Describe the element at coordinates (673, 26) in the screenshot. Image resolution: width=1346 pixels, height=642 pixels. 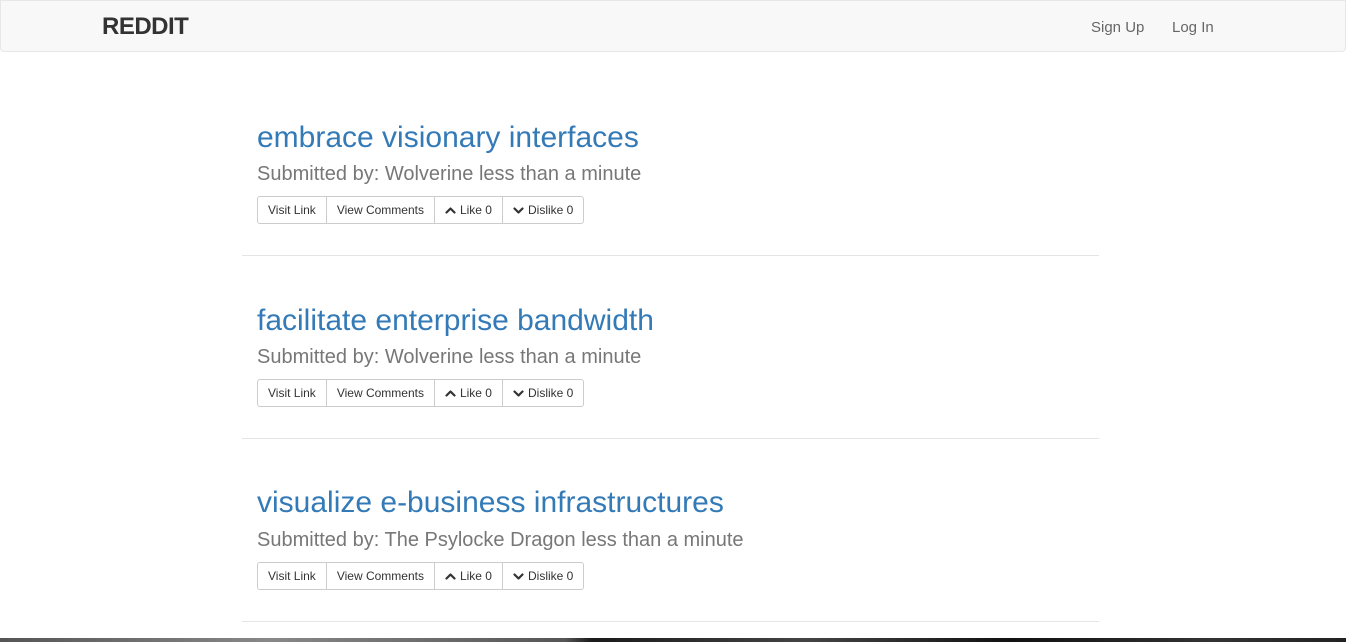
I see `navbar: REDDIT Sign Up Log In` at that location.